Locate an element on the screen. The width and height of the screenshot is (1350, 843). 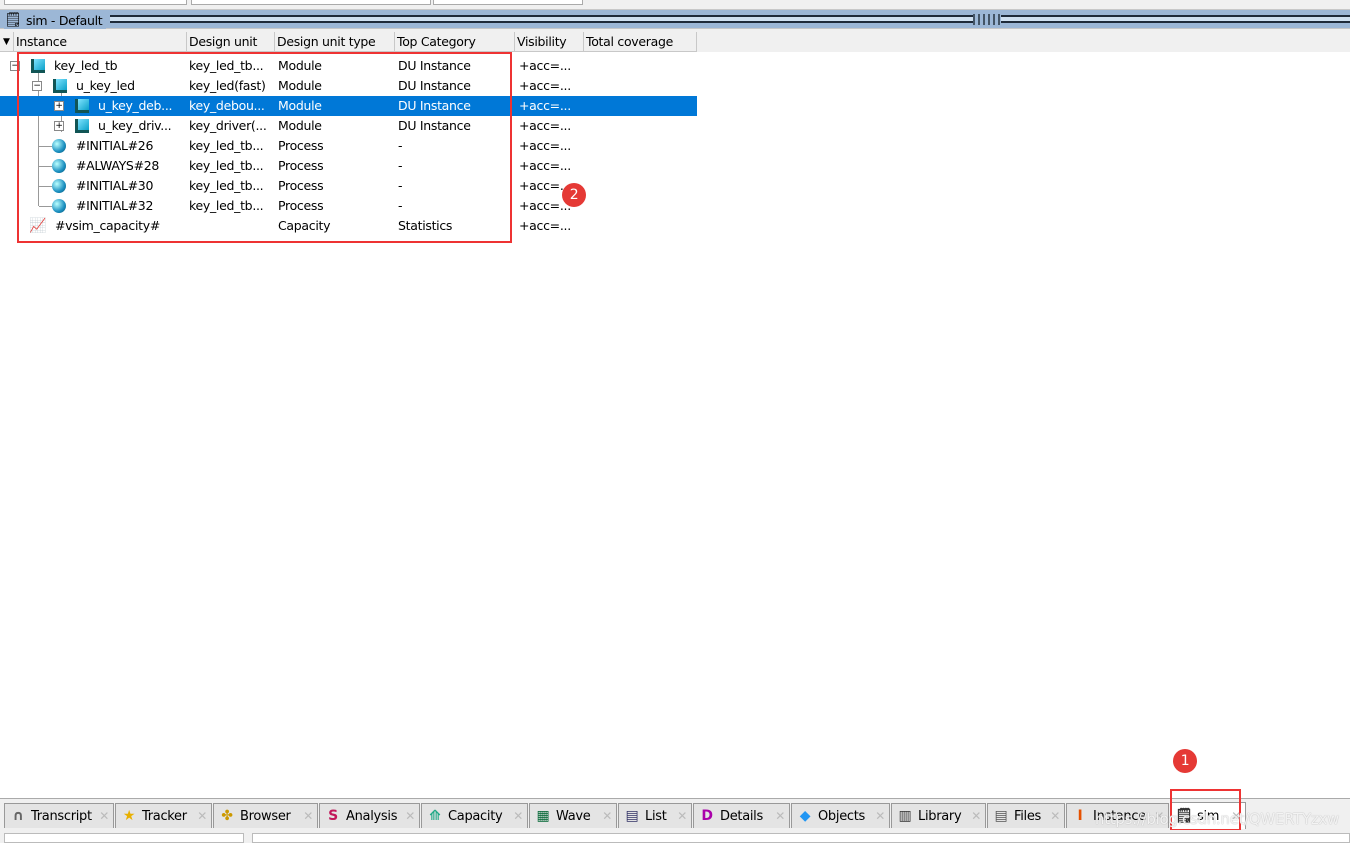
design-unit-cell: key_led(fast) is located at coordinates (227, 85).